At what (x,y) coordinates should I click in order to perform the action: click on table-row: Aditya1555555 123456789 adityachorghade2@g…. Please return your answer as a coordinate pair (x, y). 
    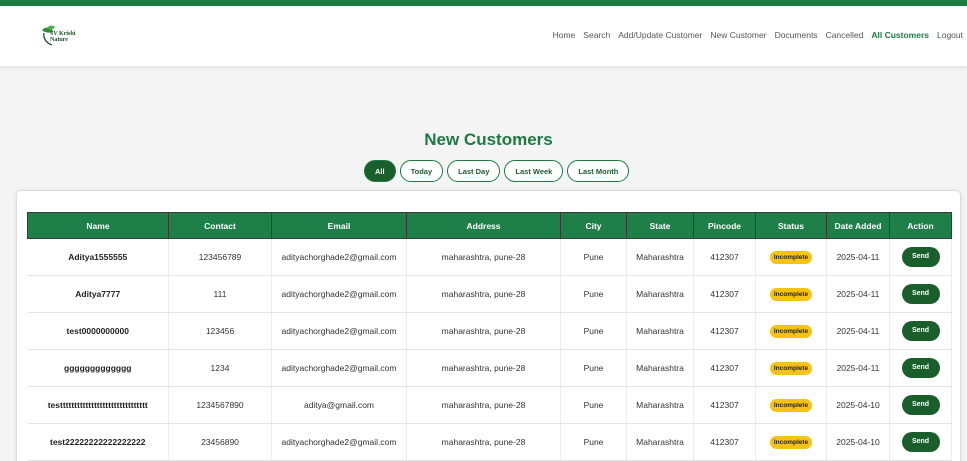
    Looking at the image, I should click on (489, 257).